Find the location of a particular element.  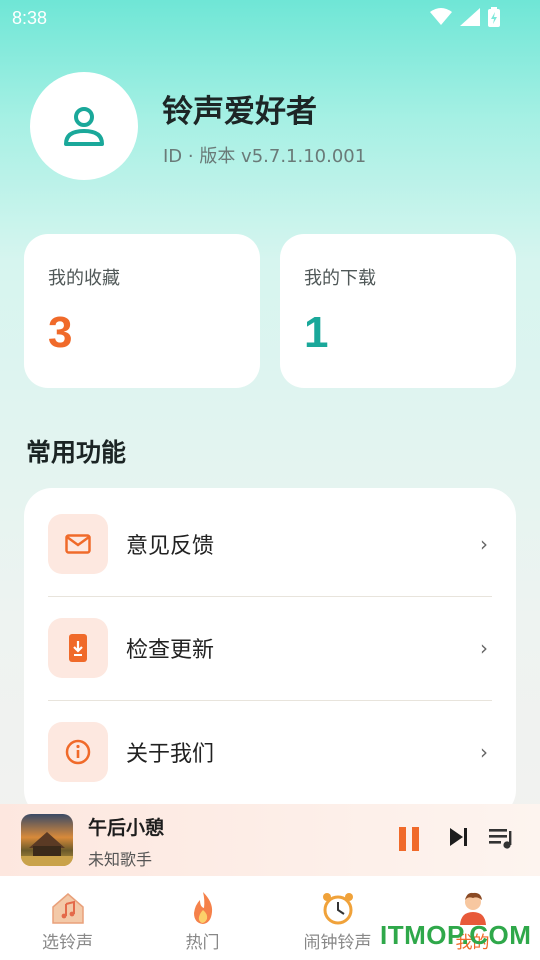

downloads-label: 我的下载 is located at coordinates (340, 278).